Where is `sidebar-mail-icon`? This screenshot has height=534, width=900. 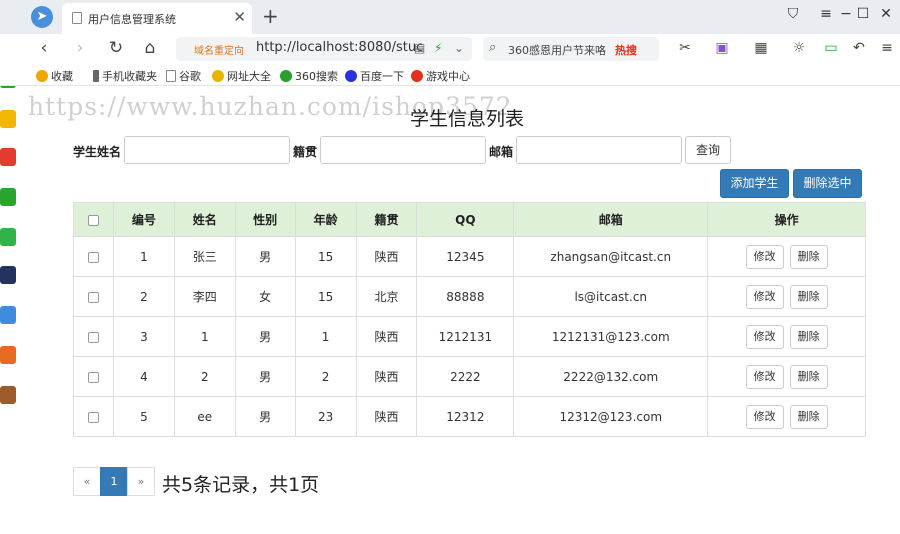
sidebar-mail-icon is located at coordinates (8, 197).